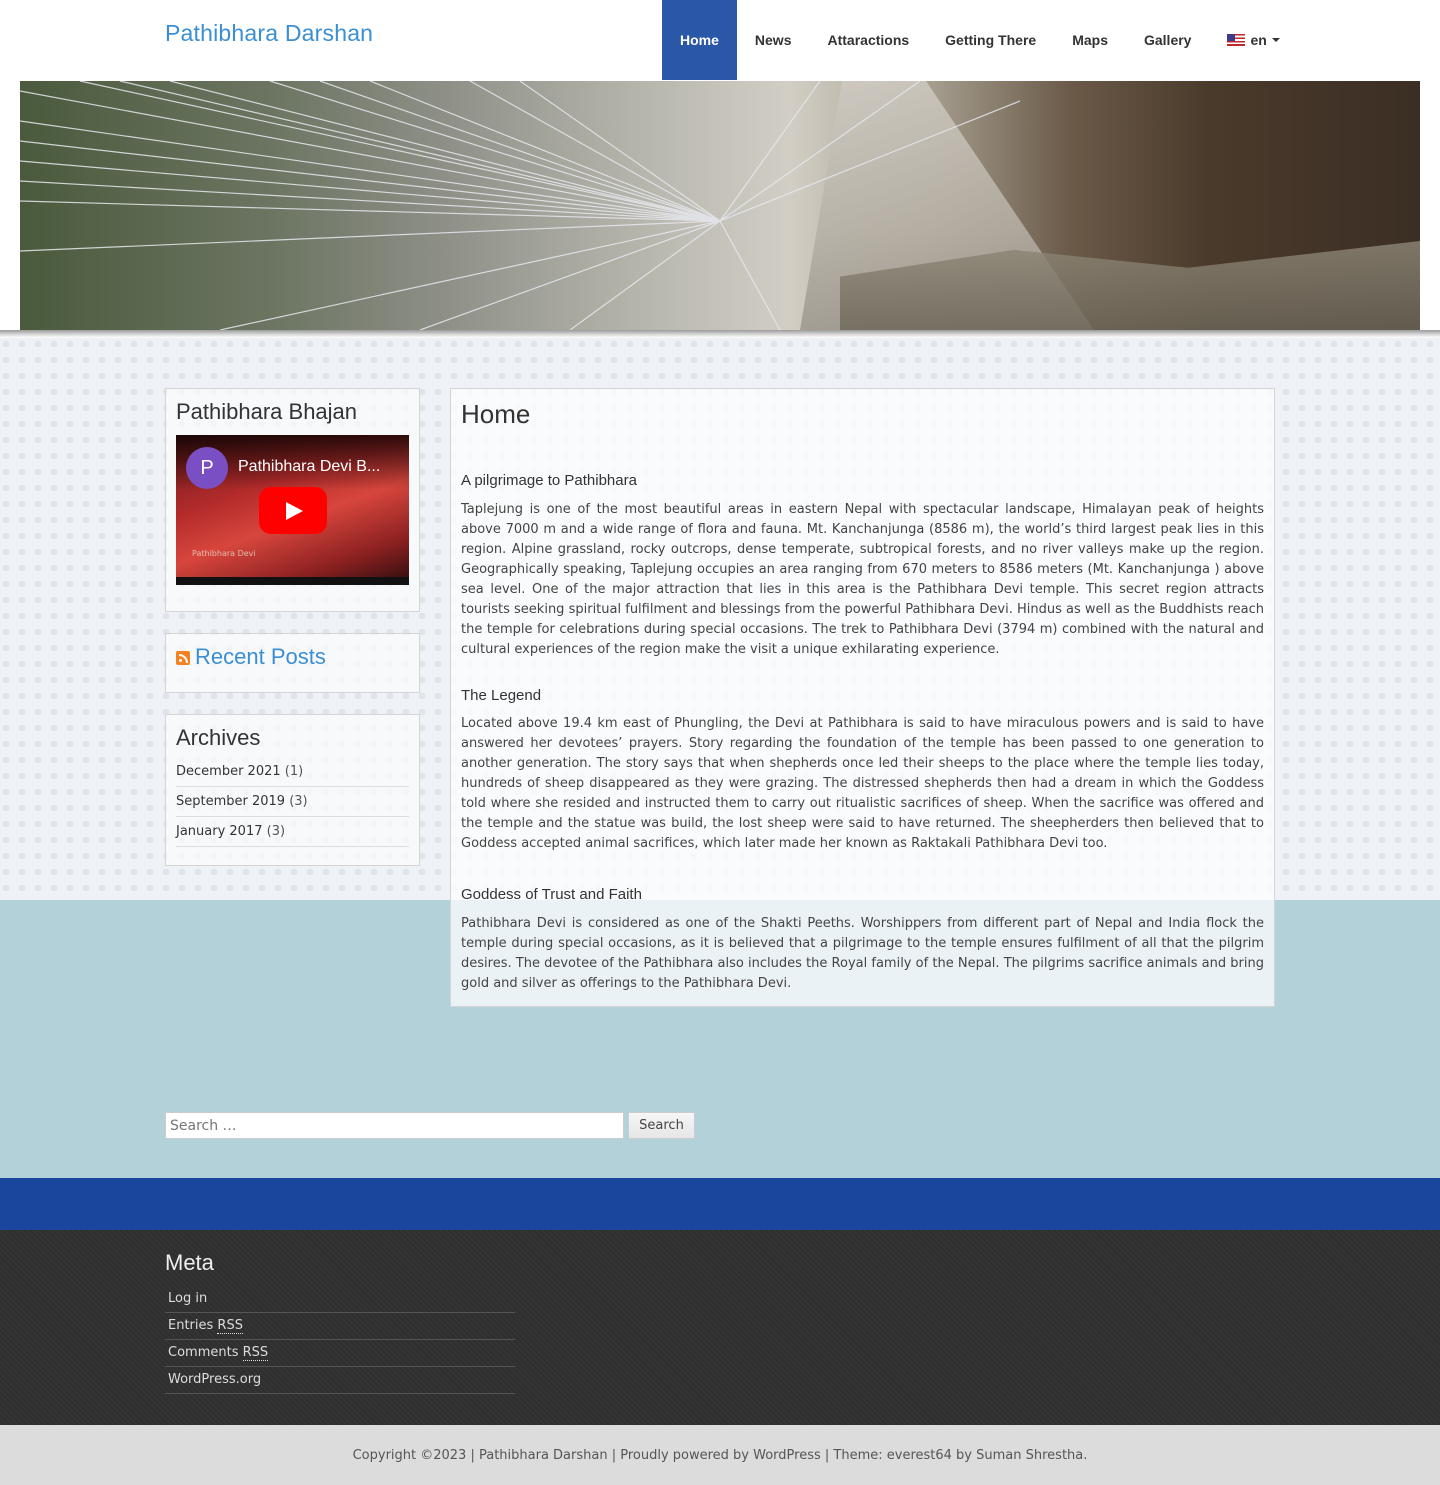  What do you see at coordinates (990, 40) in the screenshot?
I see `nav-item-getting-there: Getting There` at bounding box center [990, 40].